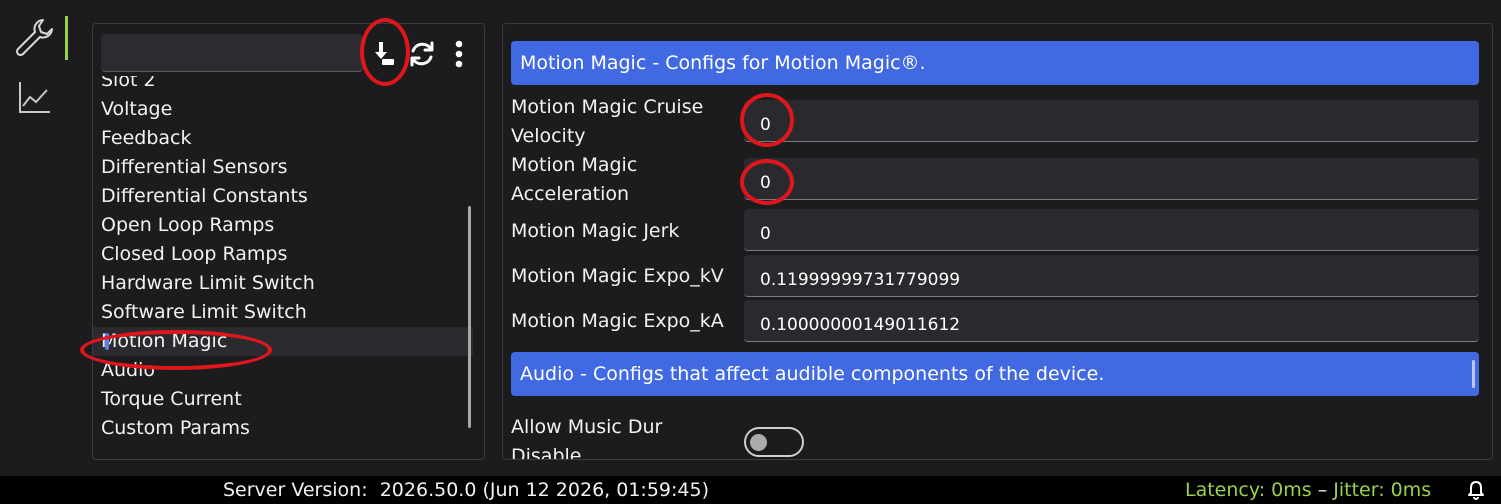 The height and width of the screenshot is (504, 1501). I want to click on field-label-cruise-velocity: Motion Magic Cruise Velocity, so click(607, 121).